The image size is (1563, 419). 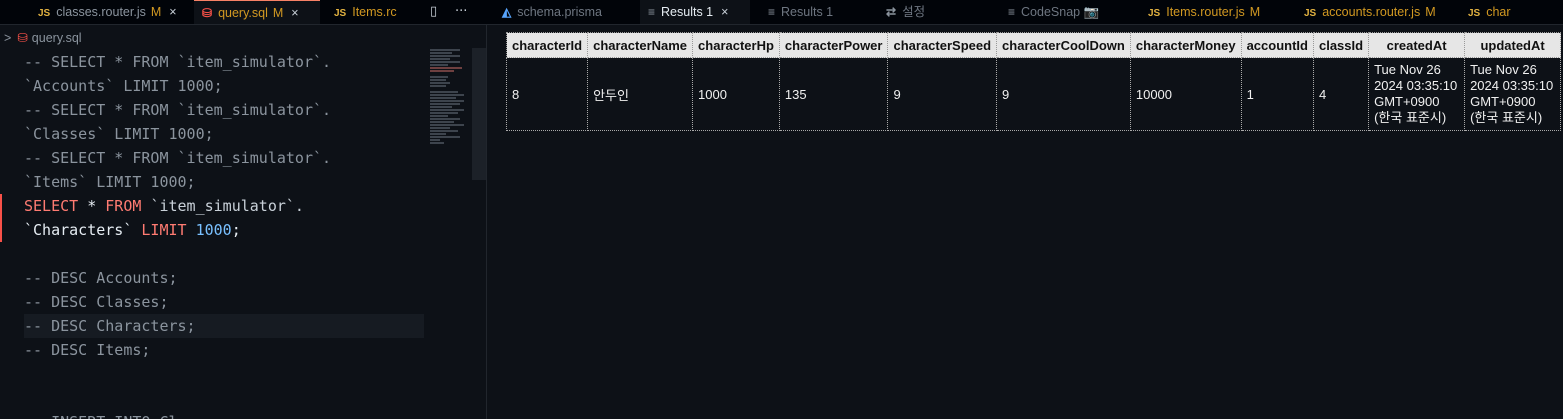 I want to click on table-cell: 안두인, so click(x=640, y=94).